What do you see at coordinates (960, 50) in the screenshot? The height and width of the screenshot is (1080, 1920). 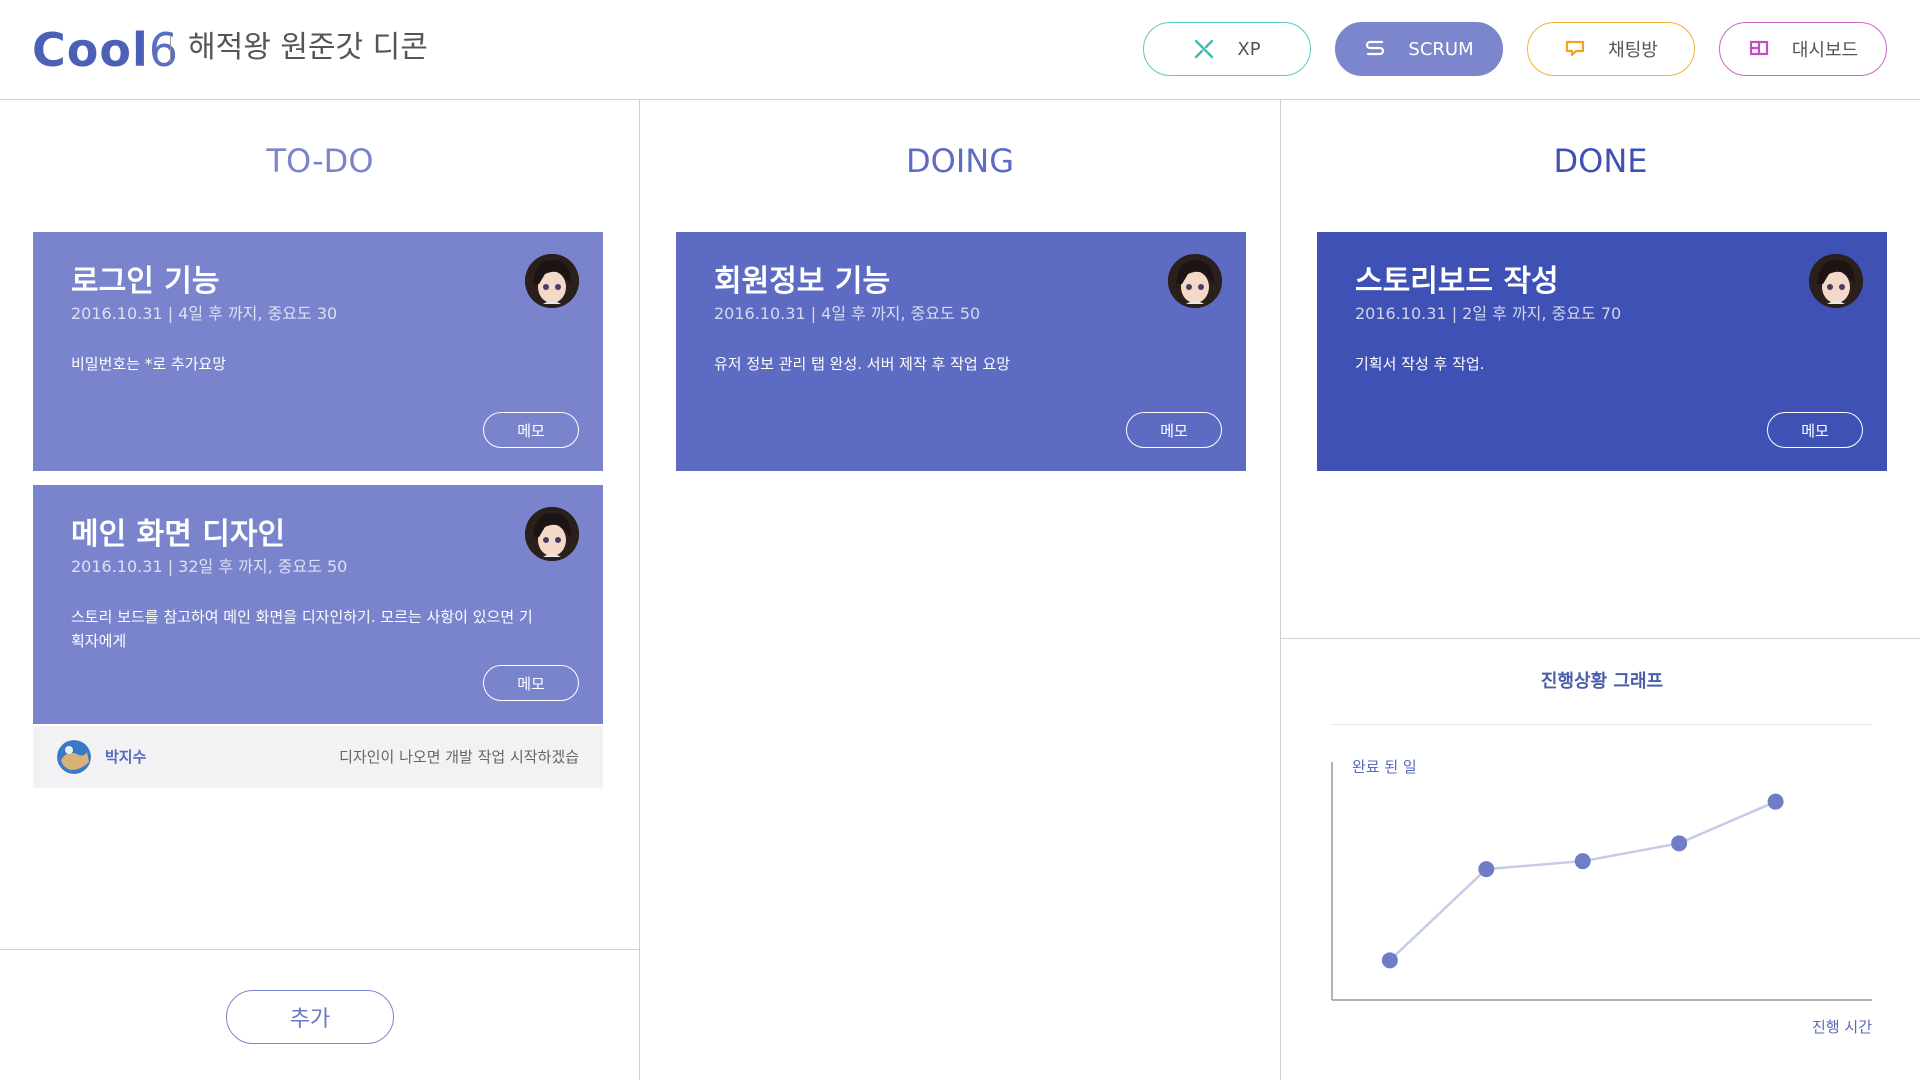 I see `app-header: Cool6 해적왕 원준갓 디콘 XP SCRUM 채팅방 대시보드` at bounding box center [960, 50].